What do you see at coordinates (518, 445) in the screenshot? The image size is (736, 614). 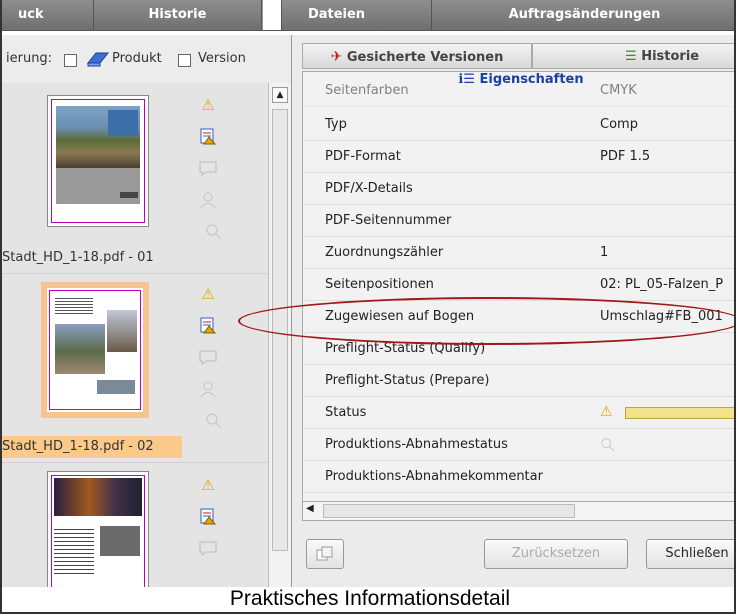 I see `table-row: Produktions-Abnahmestatus` at bounding box center [518, 445].